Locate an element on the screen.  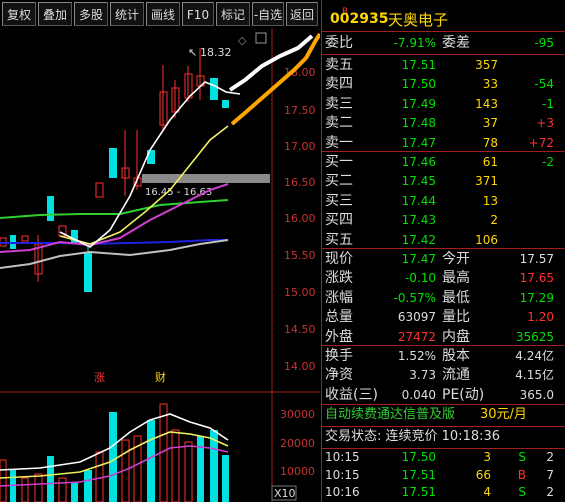
buy-volume: 2 is located at coordinates (494, 220).